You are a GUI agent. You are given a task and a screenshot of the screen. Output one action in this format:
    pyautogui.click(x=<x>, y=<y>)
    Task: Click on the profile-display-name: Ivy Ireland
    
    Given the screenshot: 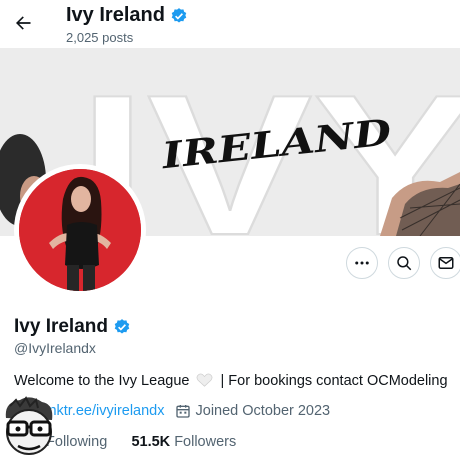 What is the action you would take?
    pyautogui.click(x=61, y=326)
    